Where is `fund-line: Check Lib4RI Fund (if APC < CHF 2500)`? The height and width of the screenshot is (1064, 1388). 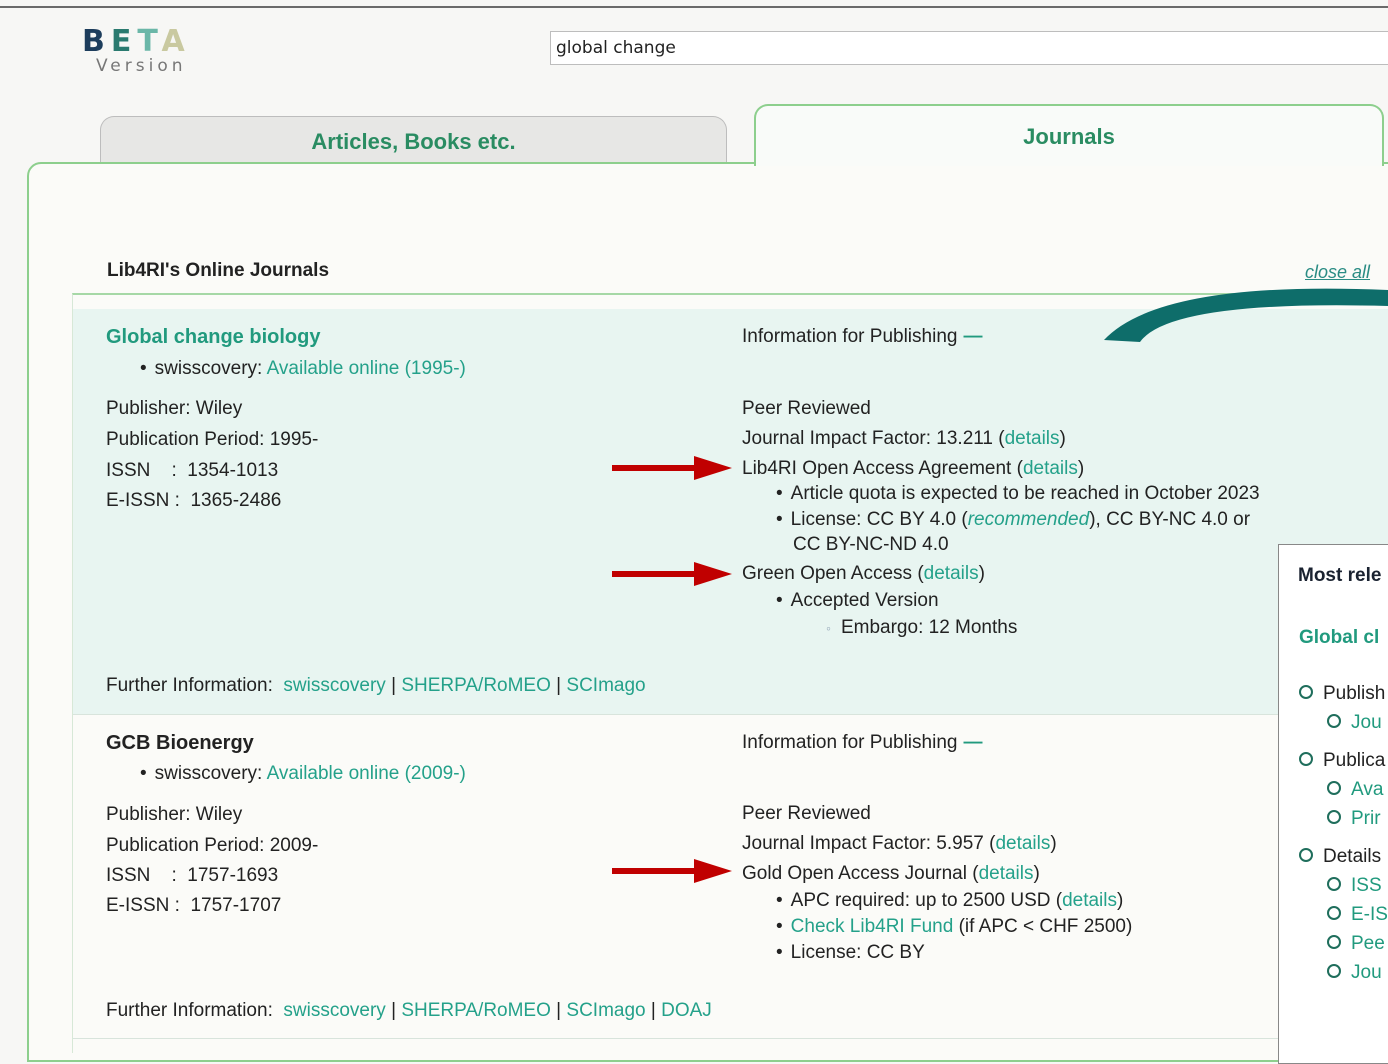 fund-line: Check Lib4RI Fund (if APC < CHF 2500) is located at coordinates (954, 927).